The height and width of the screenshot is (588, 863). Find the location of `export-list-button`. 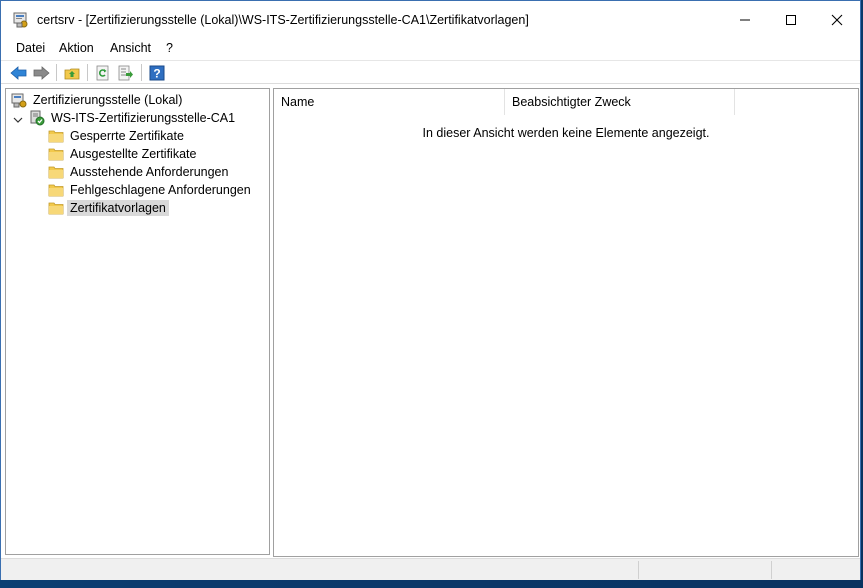

export-list-button is located at coordinates (126, 73).